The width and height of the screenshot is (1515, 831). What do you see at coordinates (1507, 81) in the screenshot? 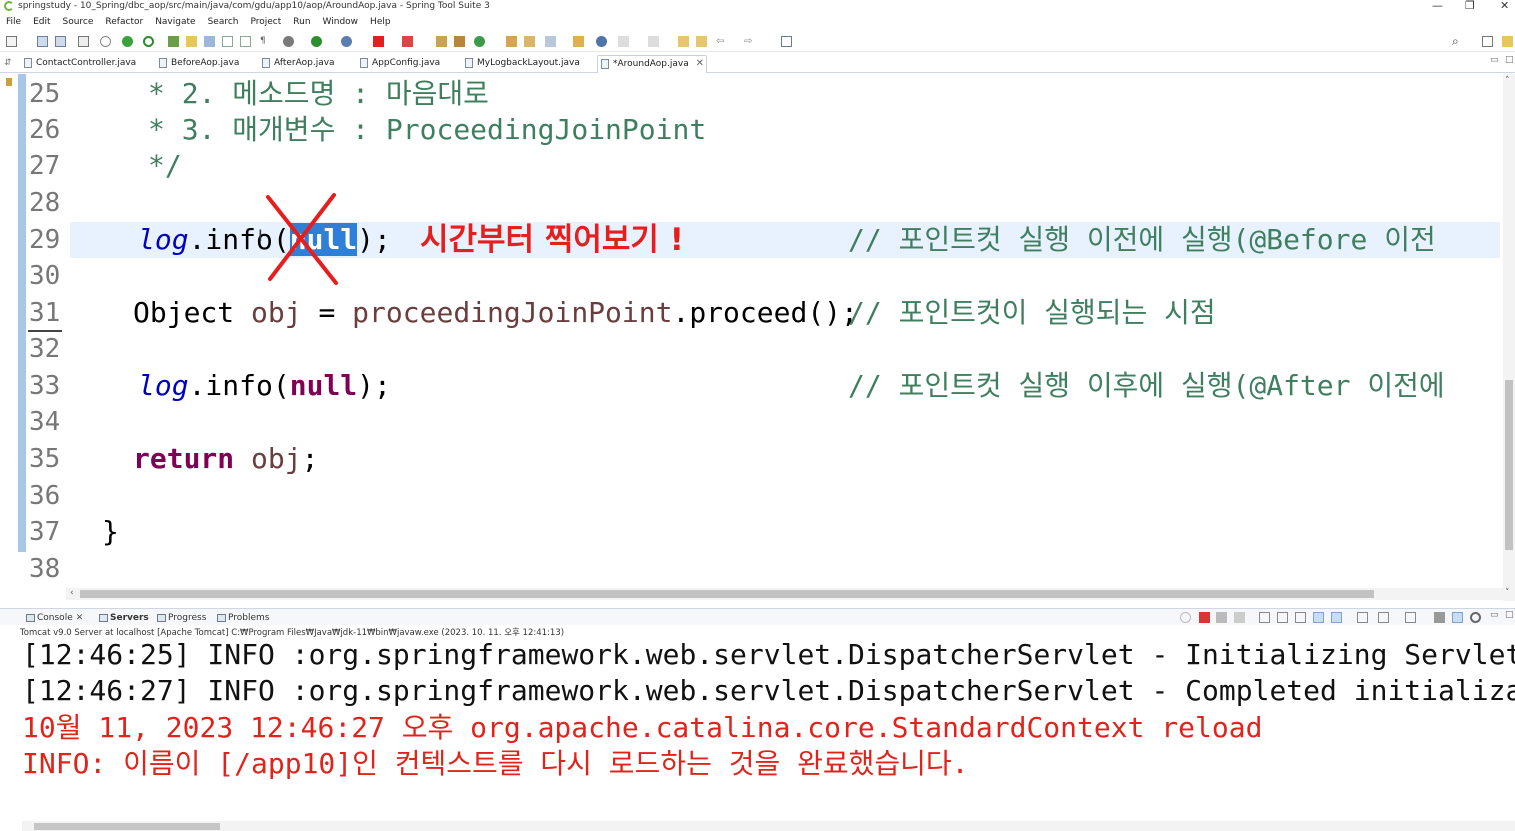
I see `scroll-up-icon: ˄` at bounding box center [1507, 81].